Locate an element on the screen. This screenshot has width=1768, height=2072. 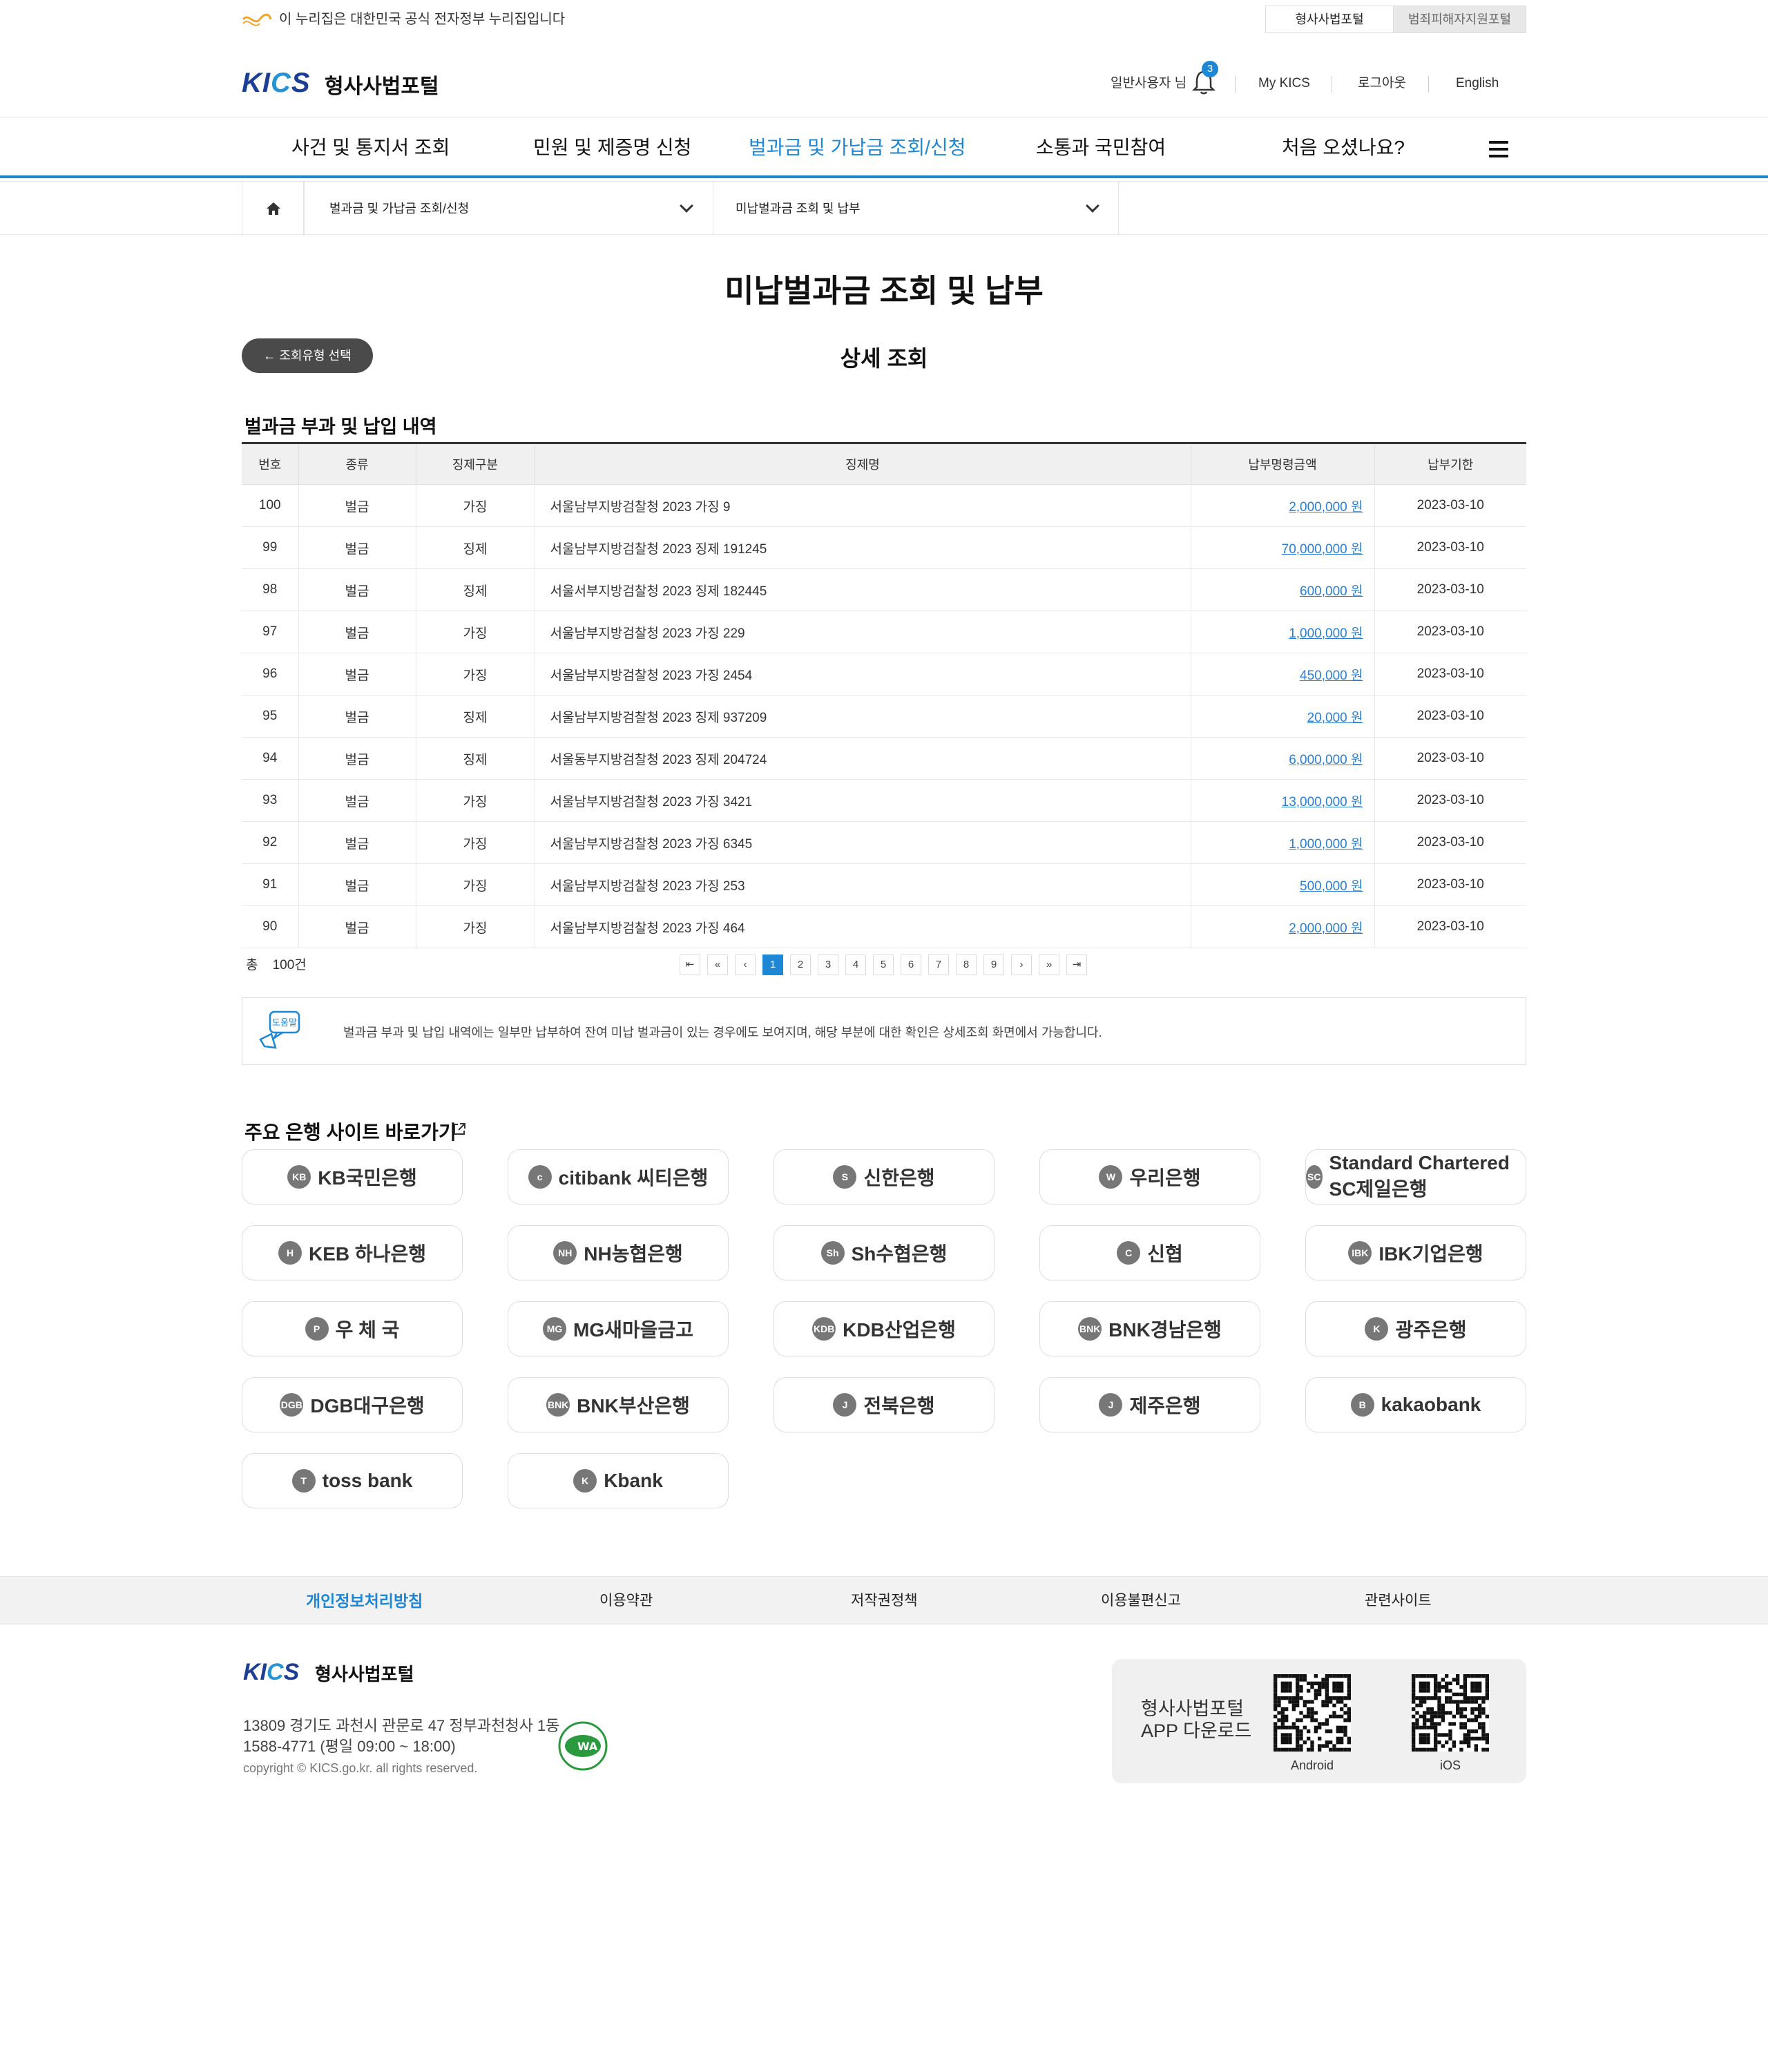
nav-civil-petition: 민원 및 제증명 신청 is located at coordinates (612, 148).